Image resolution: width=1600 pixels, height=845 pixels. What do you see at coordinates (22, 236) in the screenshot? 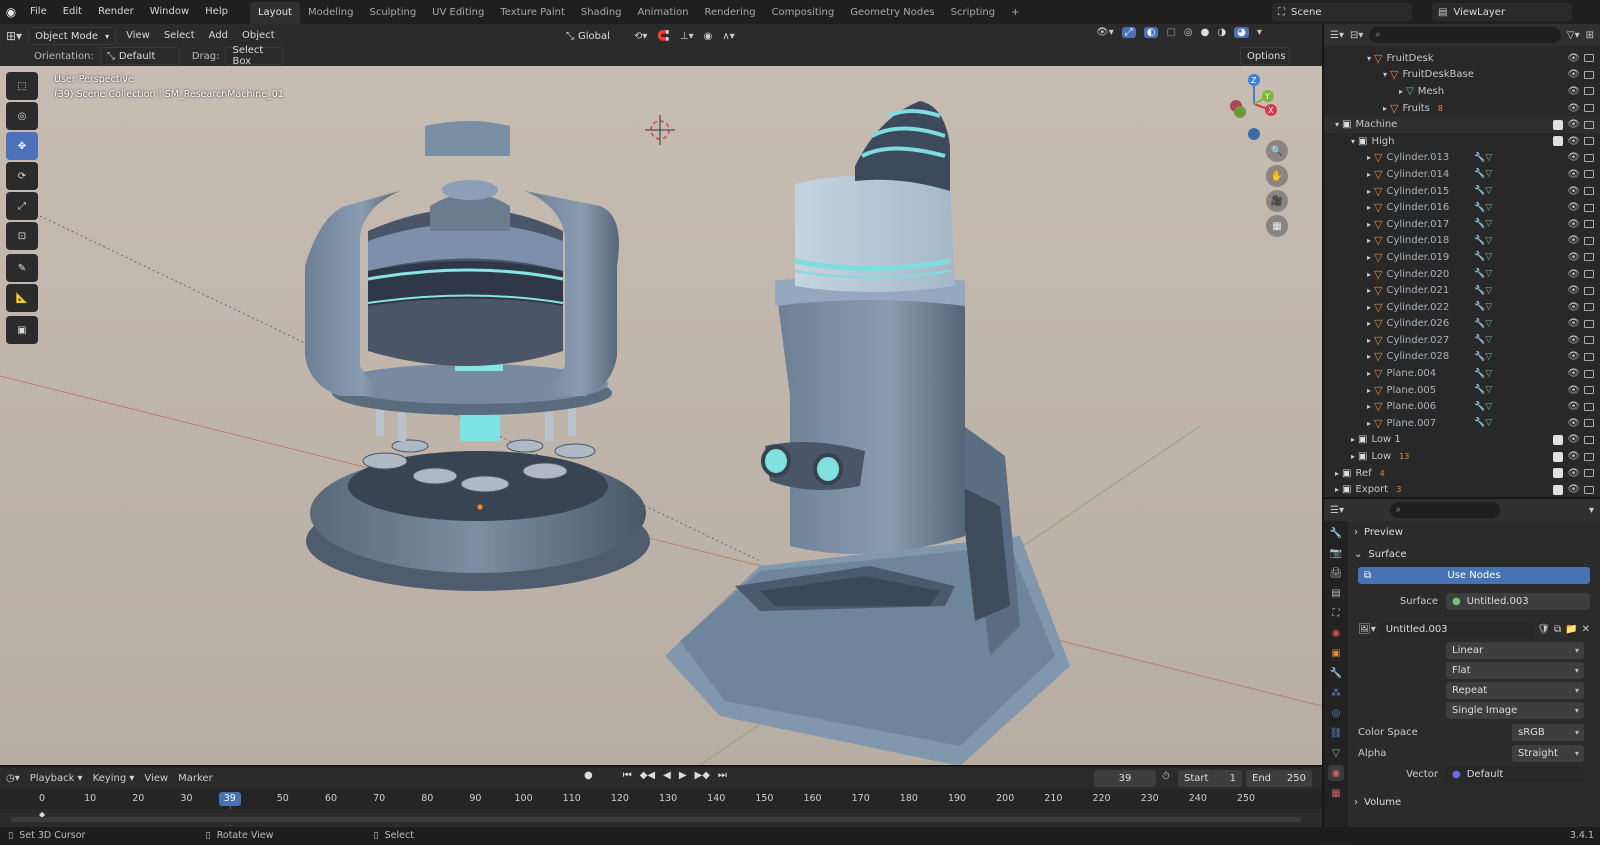
I see `tool-transform: ⊡` at bounding box center [22, 236].